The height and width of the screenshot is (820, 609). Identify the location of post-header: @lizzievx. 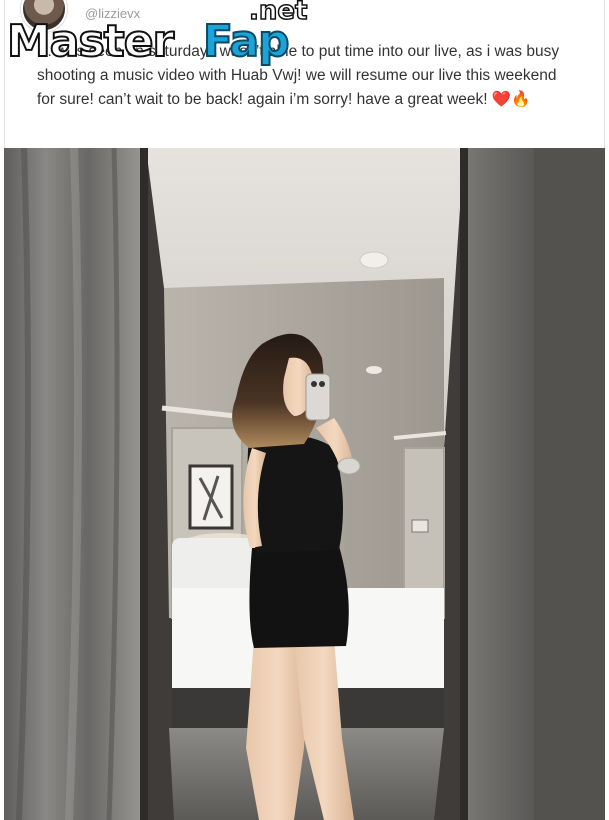
(301, 16).